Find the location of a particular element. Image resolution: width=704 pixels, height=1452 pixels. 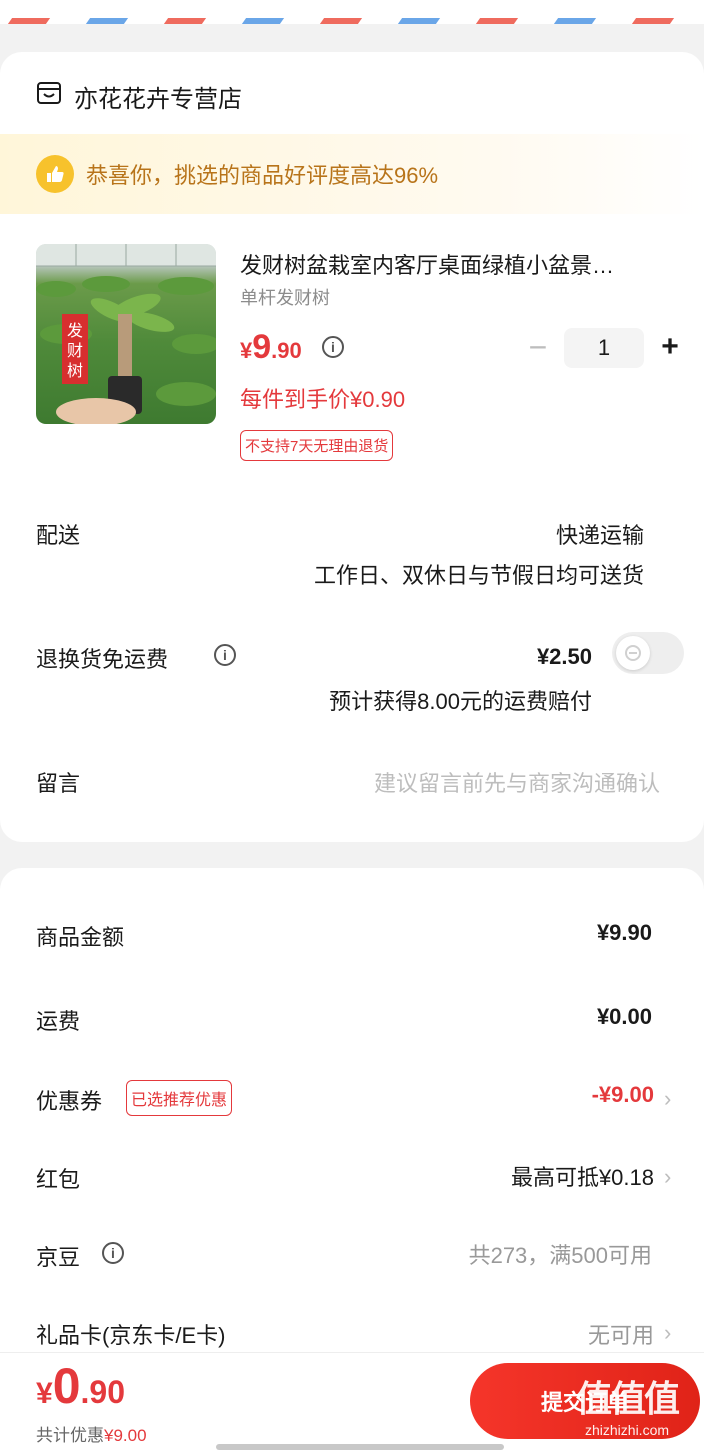

quantity-input: 1 is located at coordinates (604, 348).